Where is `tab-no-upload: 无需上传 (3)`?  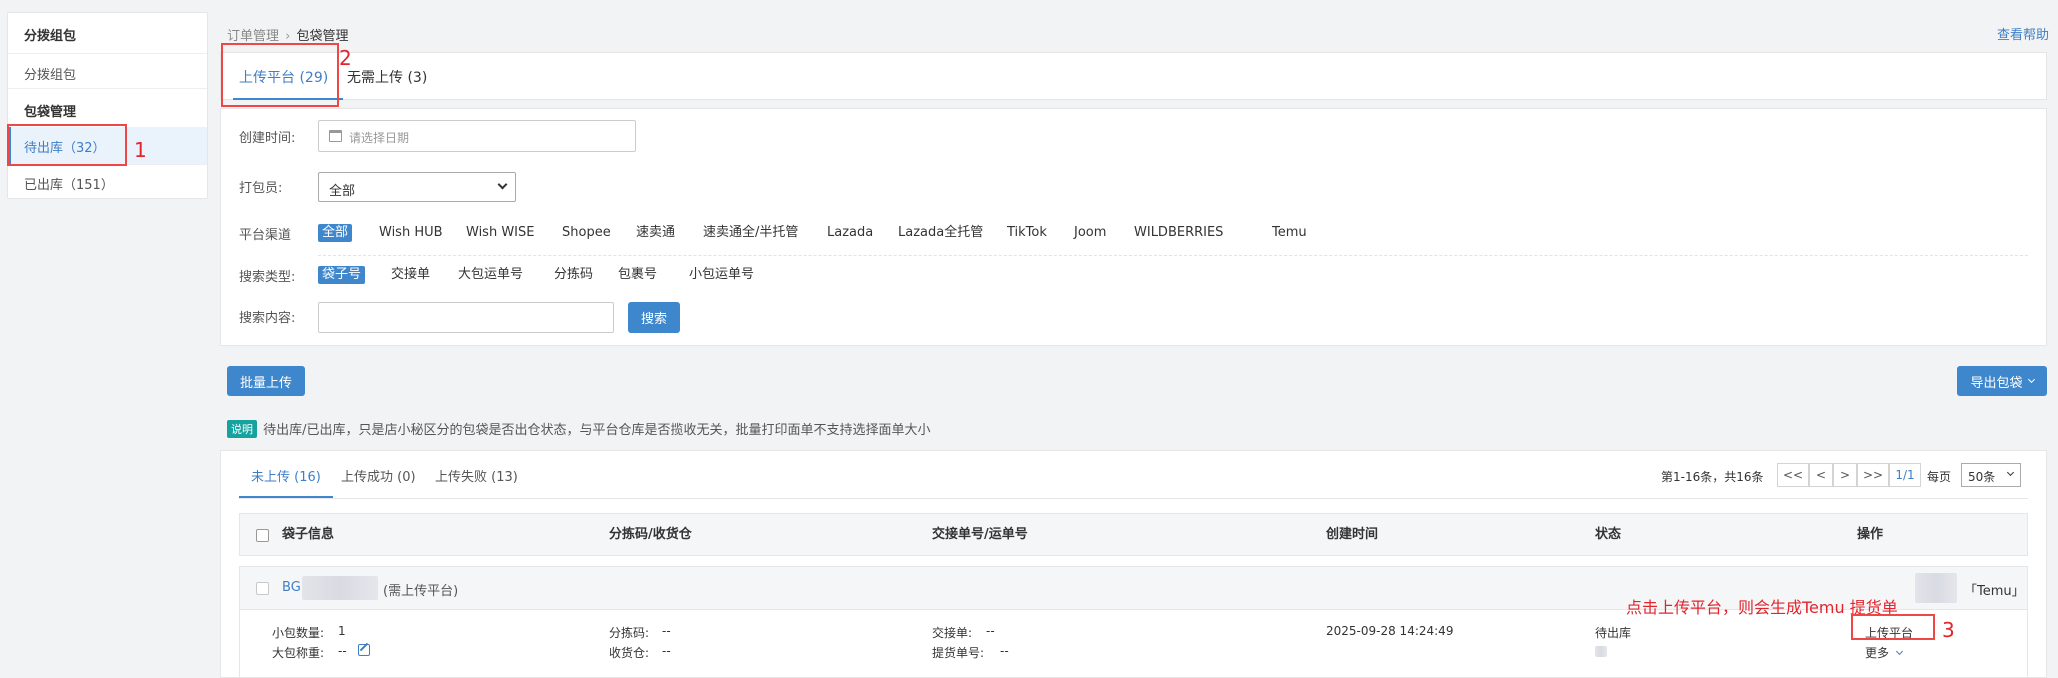 tab-no-upload: 无需上传 (3) is located at coordinates (402, 76).